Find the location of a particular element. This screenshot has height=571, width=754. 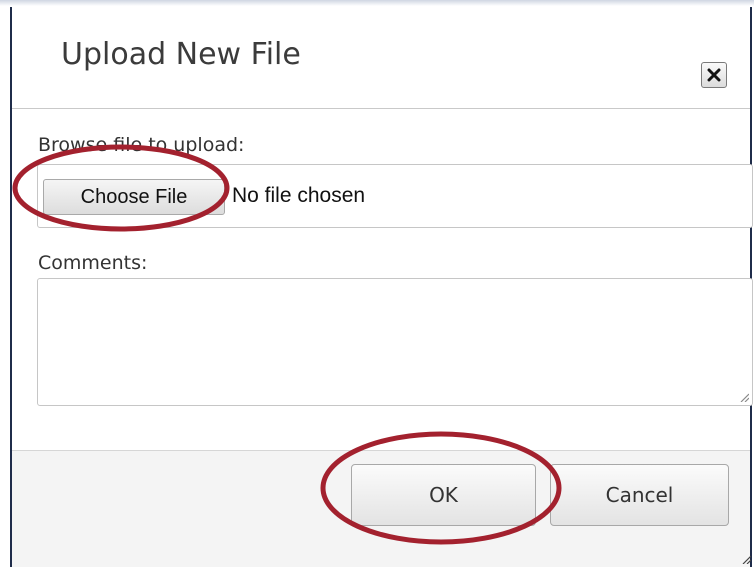

dialog-title: Upload New File is located at coordinates (181, 54).